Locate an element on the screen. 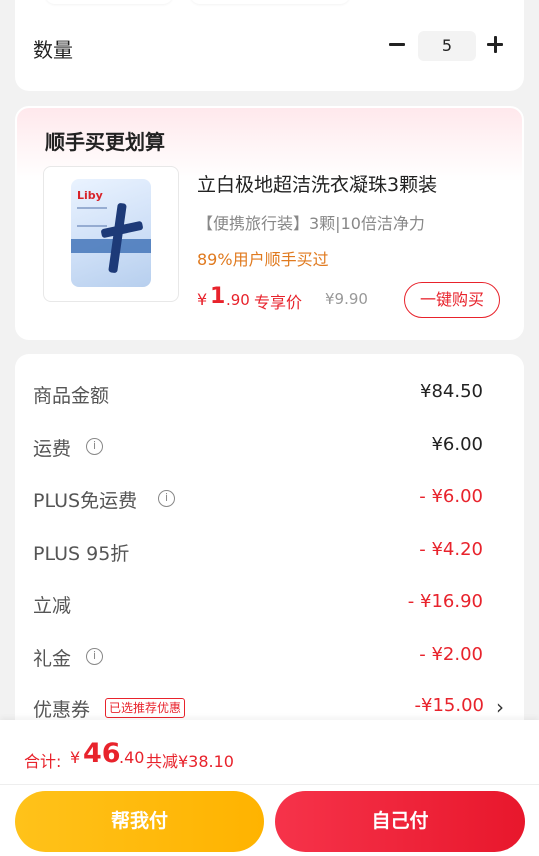  row-value: ¥6.00 is located at coordinates (457, 444).